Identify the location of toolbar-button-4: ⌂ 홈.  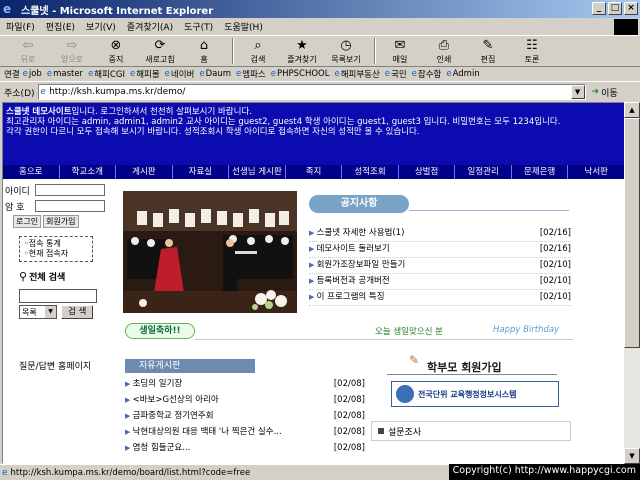
(204, 51).